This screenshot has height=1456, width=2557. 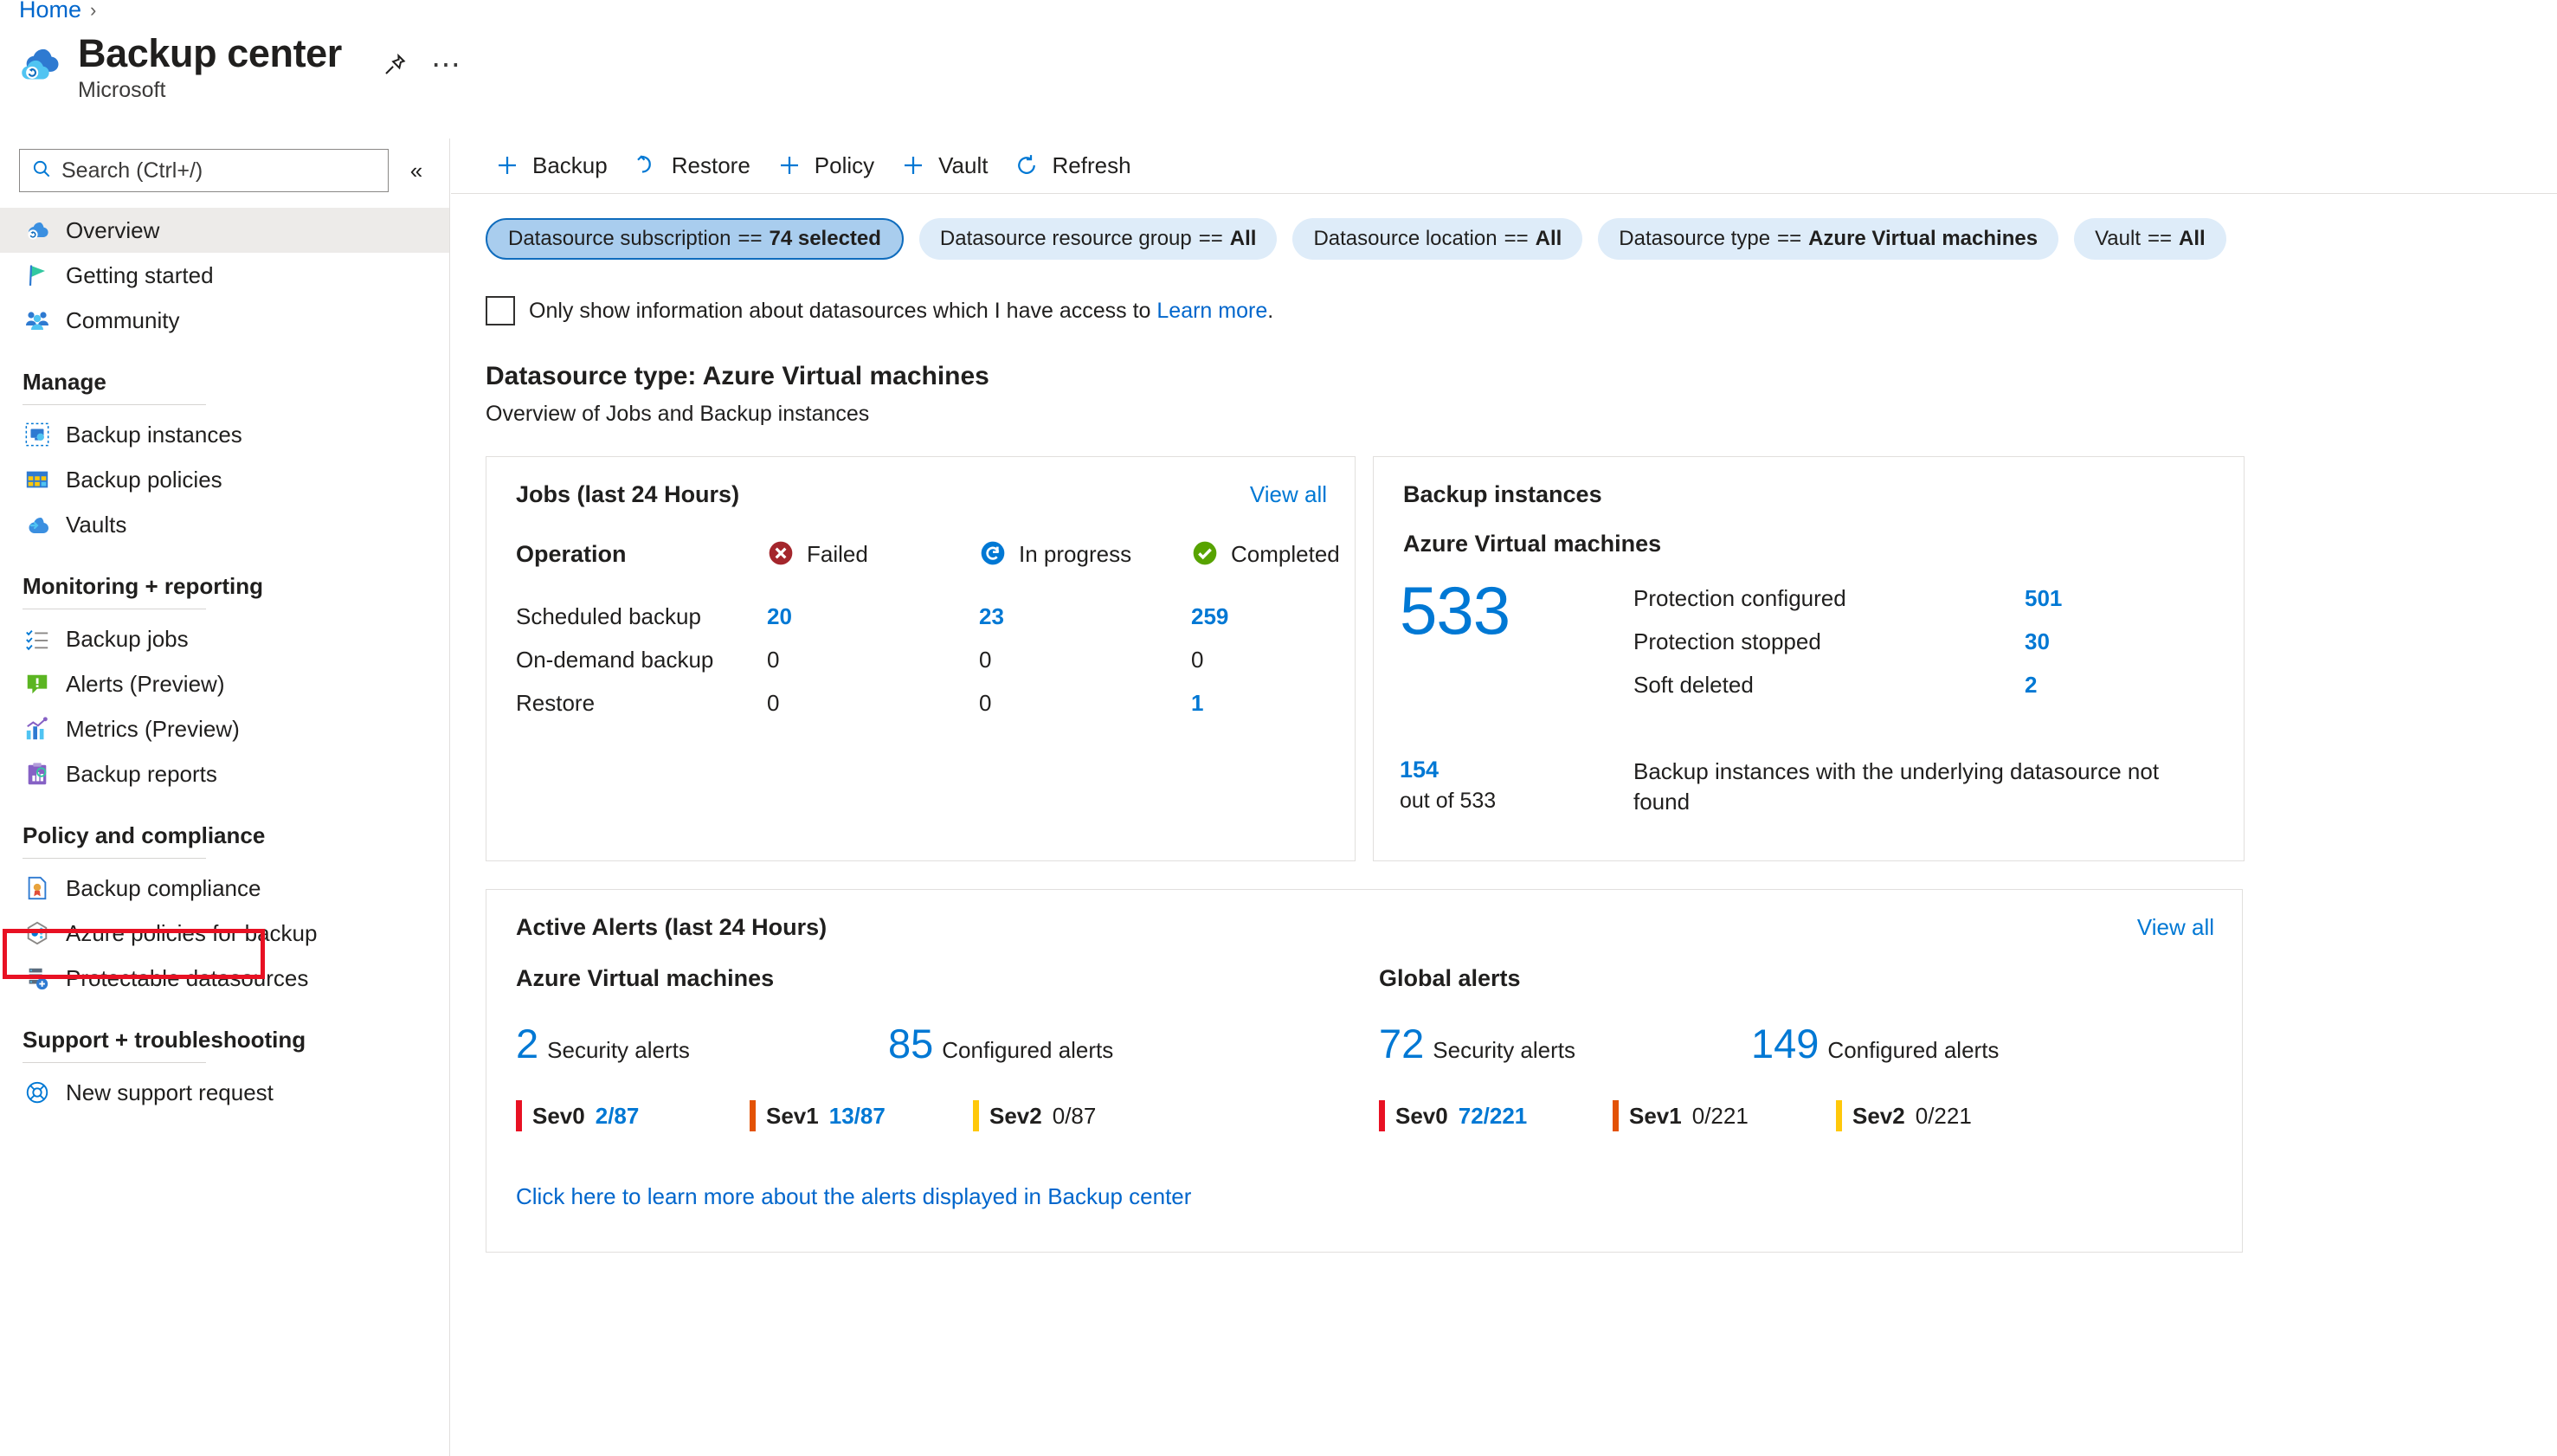 I want to click on filter-datasource-resource-group: Datasource resource group == All, so click(x=1098, y=239).